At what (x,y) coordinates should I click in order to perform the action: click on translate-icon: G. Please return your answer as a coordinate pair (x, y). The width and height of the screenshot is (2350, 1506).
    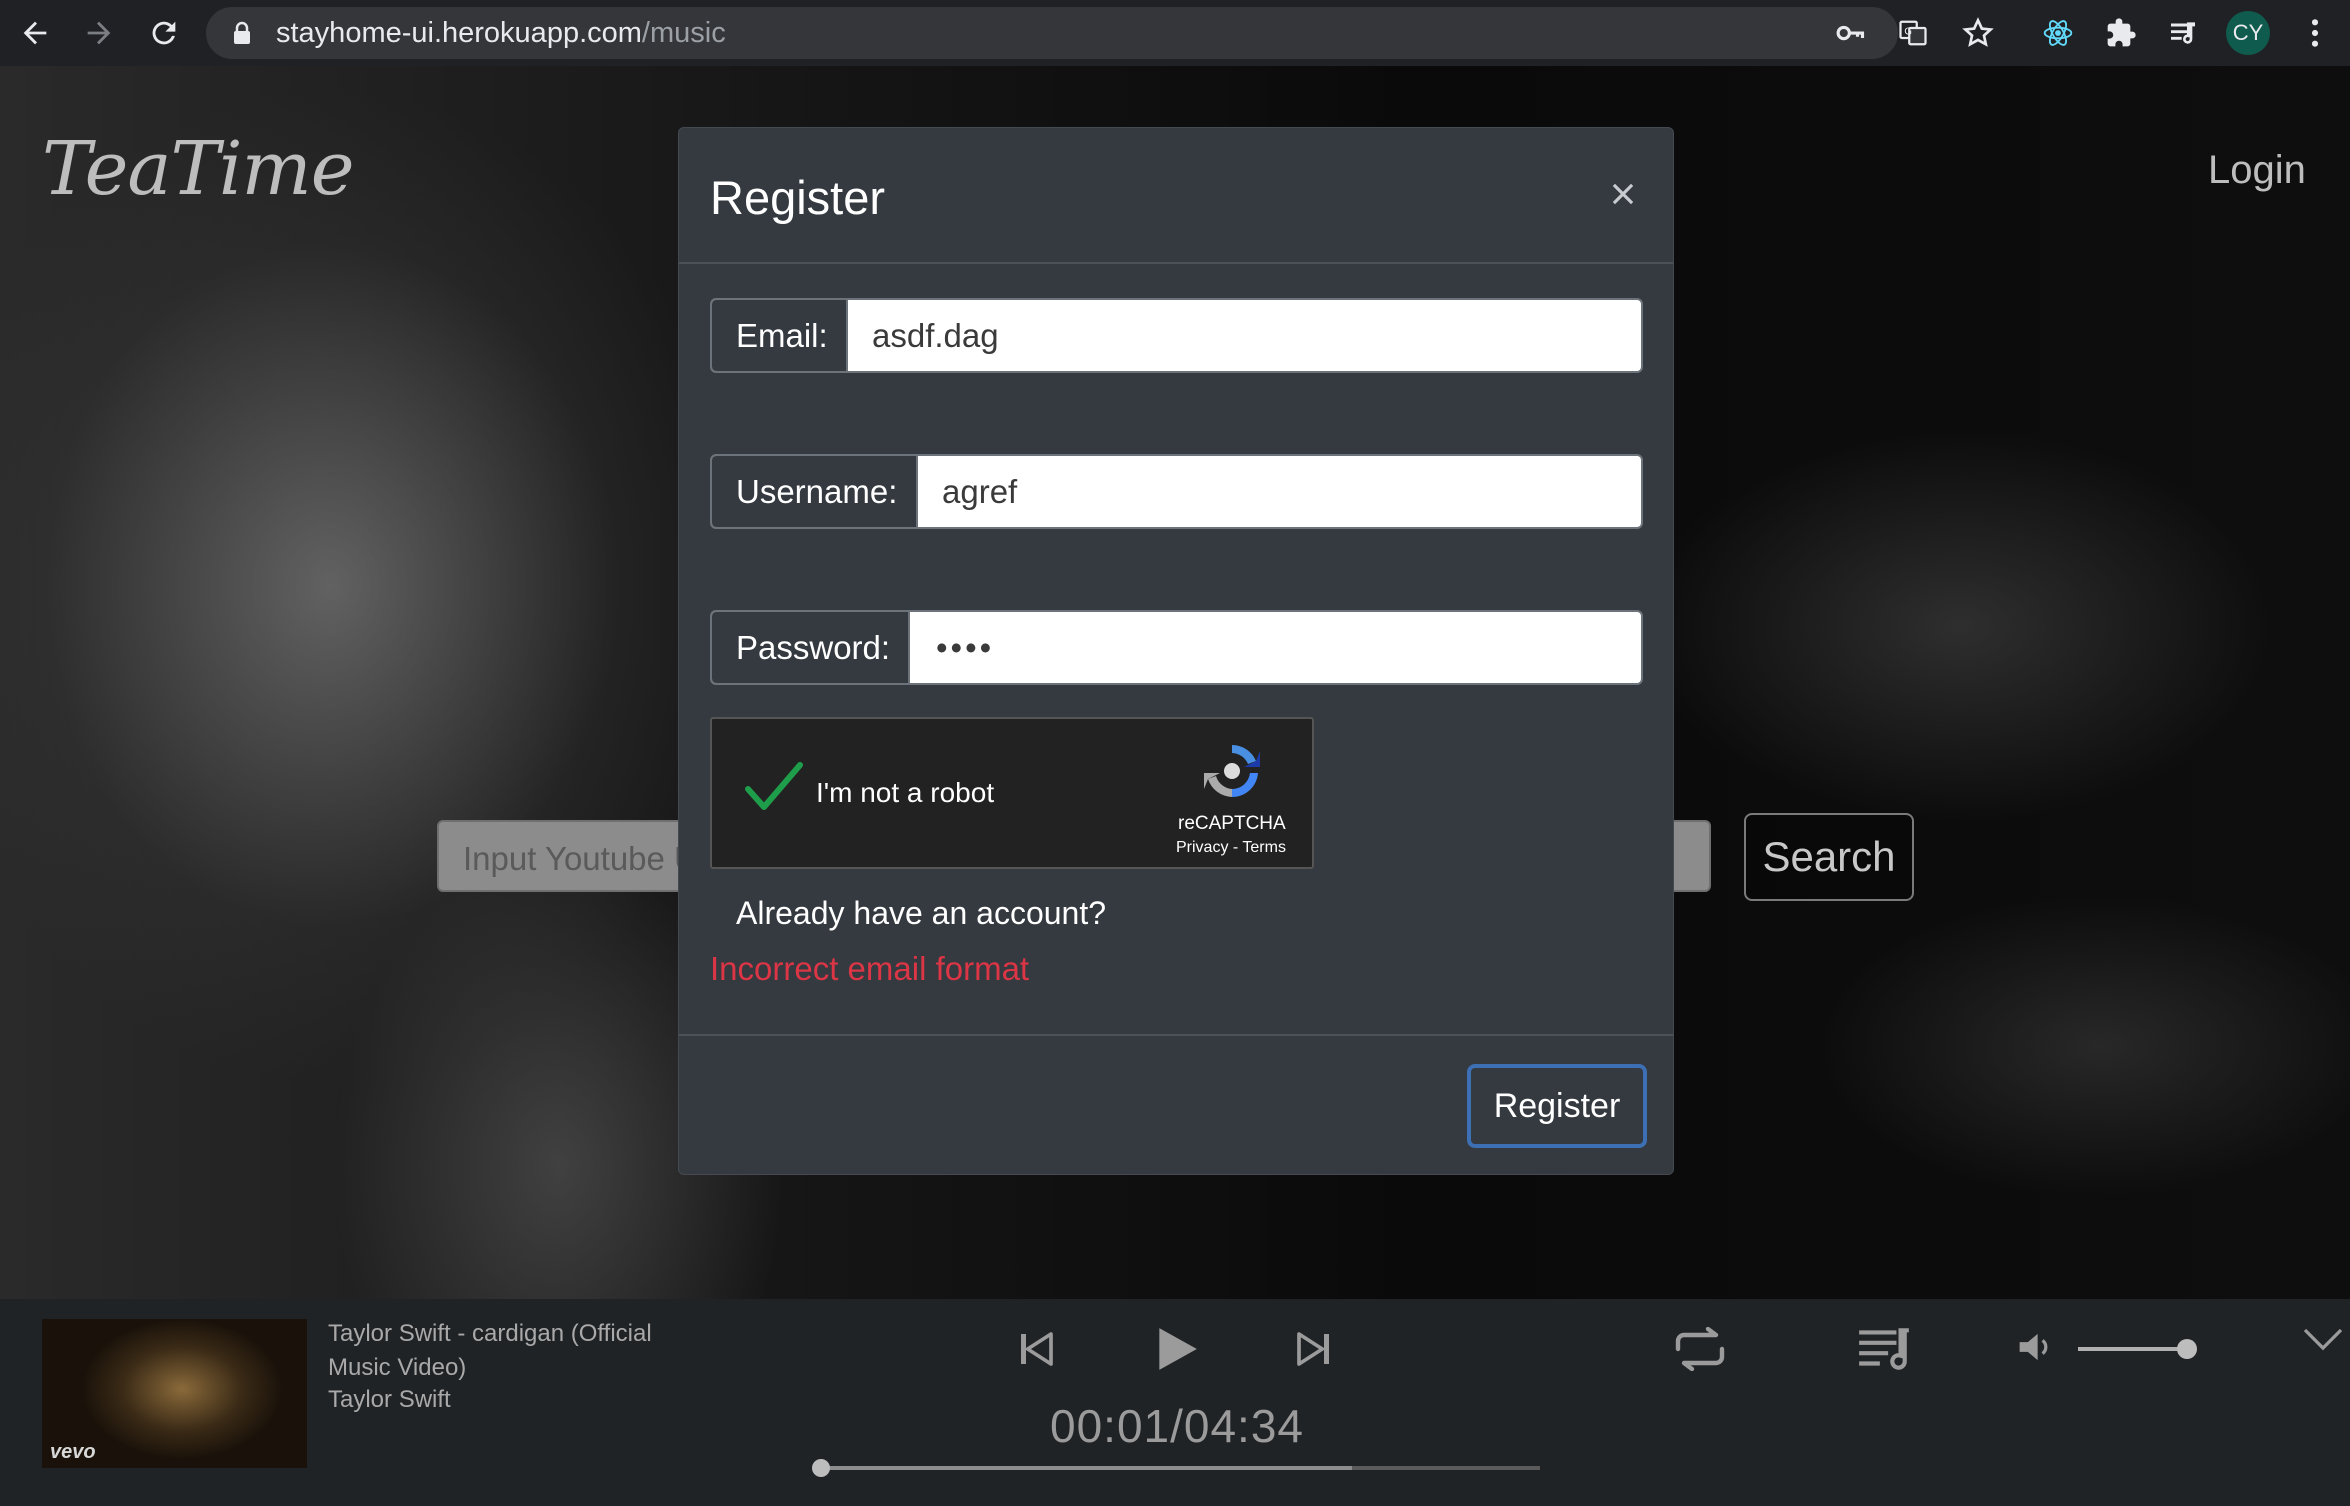
    Looking at the image, I should click on (1913, 33).